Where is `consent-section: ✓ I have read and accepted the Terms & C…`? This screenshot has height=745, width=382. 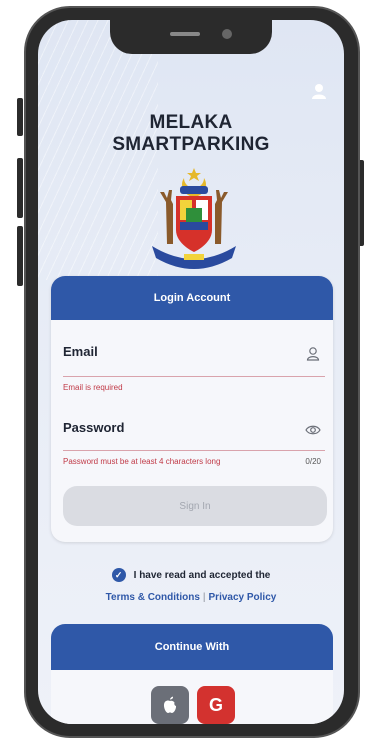 consent-section: ✓ I have read and accepted the Terms & C… is located at coordinates (191, 585).